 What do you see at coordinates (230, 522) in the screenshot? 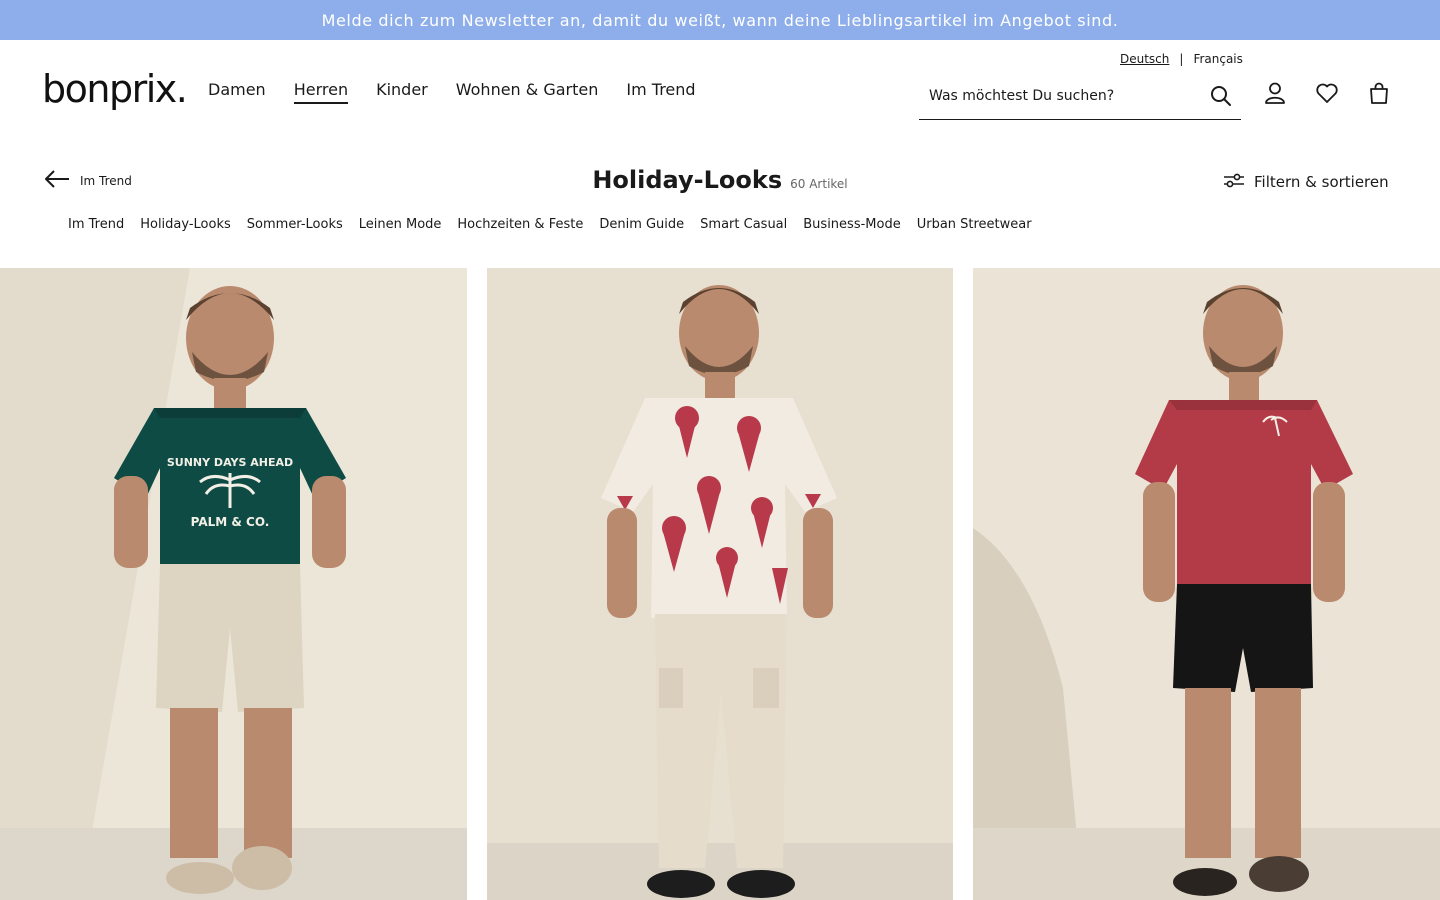
I see `shirt-print-bottom: PALM & CO.` at bounding box center [230, 522].